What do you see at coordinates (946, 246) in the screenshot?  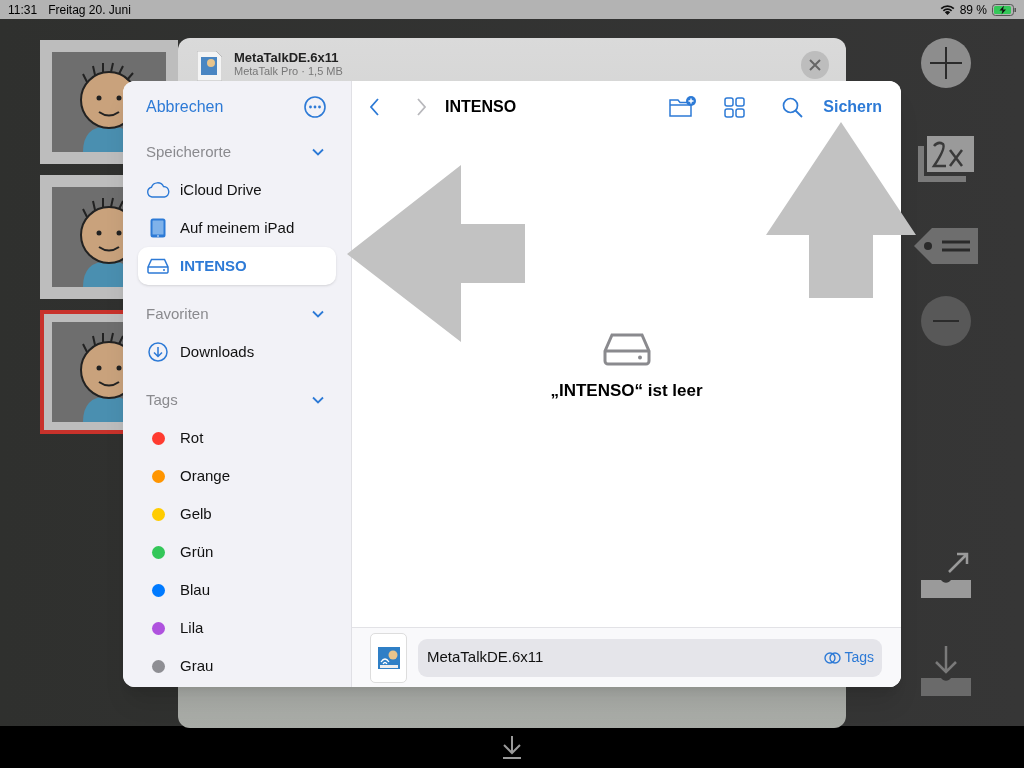 I see `tag-icon` at bounding box center [946, 246].